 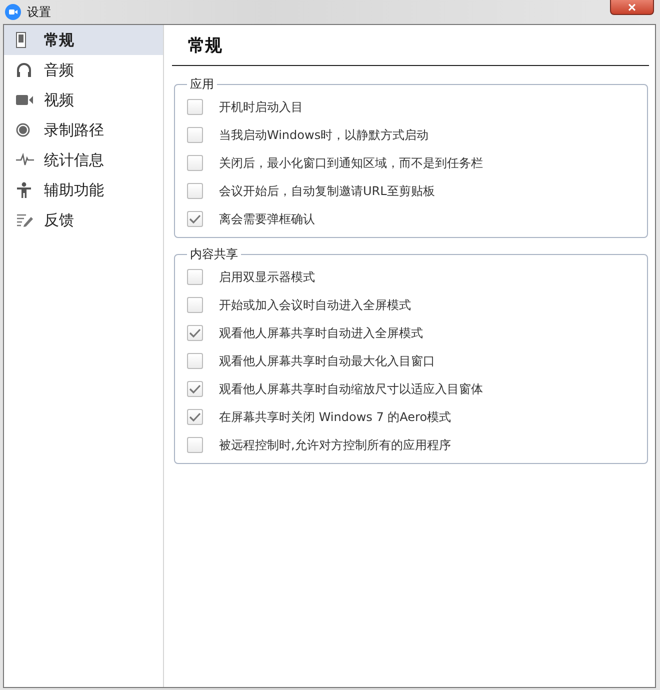 What do you see at coordinates (83, 160) in the screenshot?
I see `sidebar-item: 统计信息` at bounding box center [83, 160].